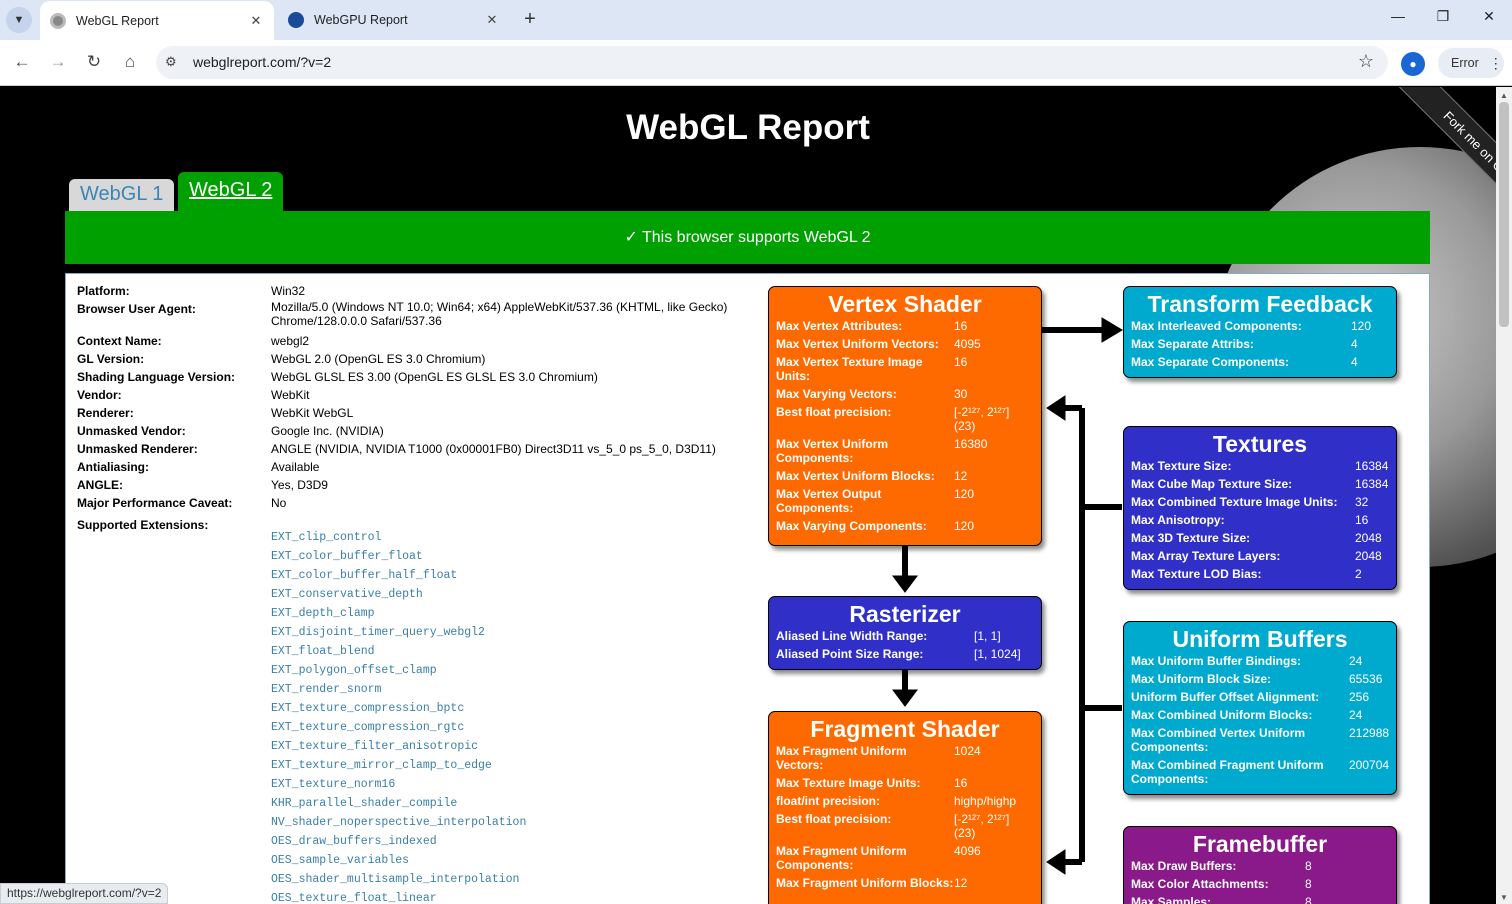 This screenshot has width=1512, height=904. Describe the element at coordinates (1216, 326) in the screenshot. I see `box-key: Max Interleaved Components:` at that location.